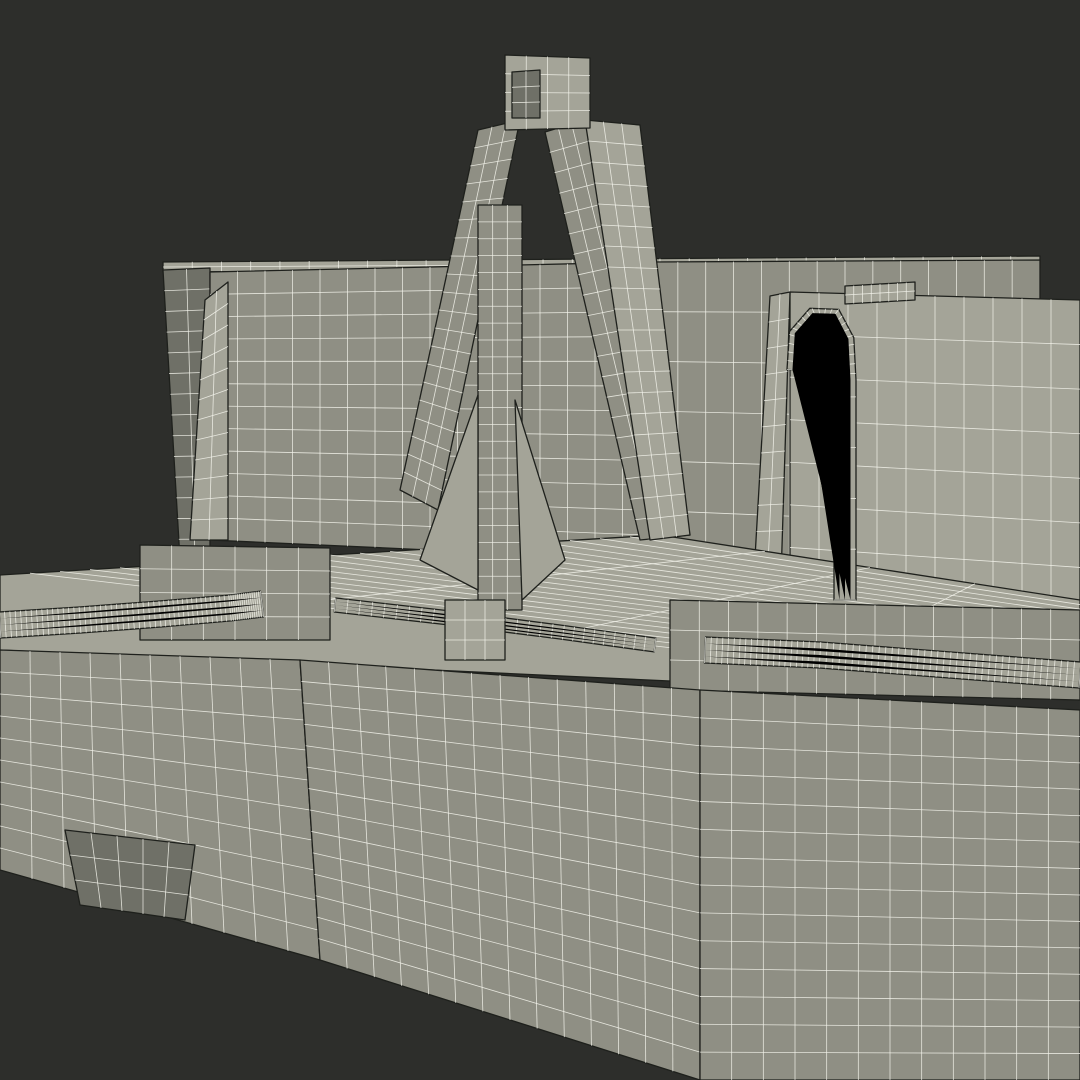  What do you see at coordinates (526, 94) in the screenshot?
I see `davit-pulley` at bounding box center [526, 94].